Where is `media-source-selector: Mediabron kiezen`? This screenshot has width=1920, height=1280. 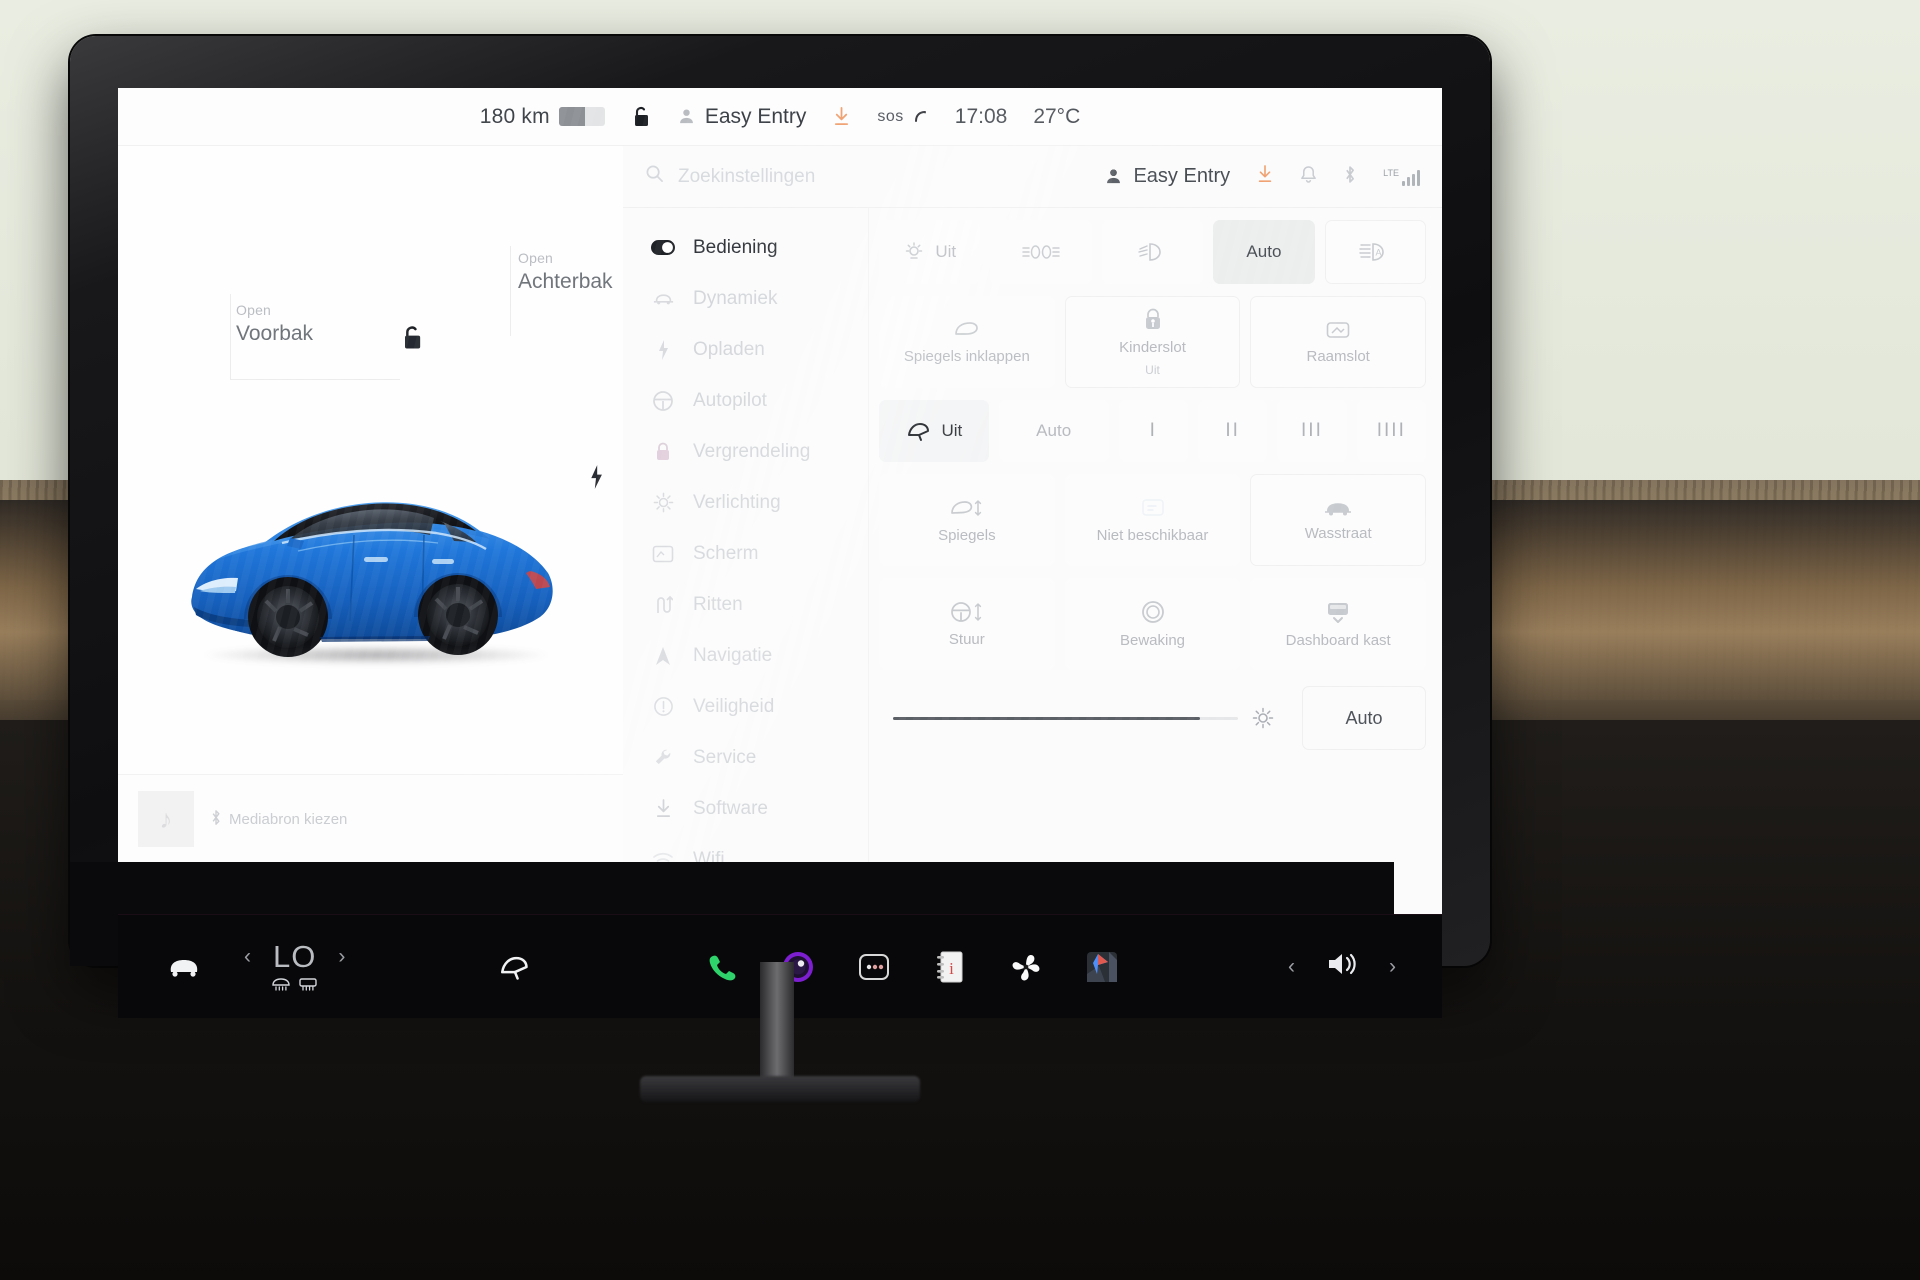 media-source-selector: Mediabron kiezen is located at coordinates (278, 819).